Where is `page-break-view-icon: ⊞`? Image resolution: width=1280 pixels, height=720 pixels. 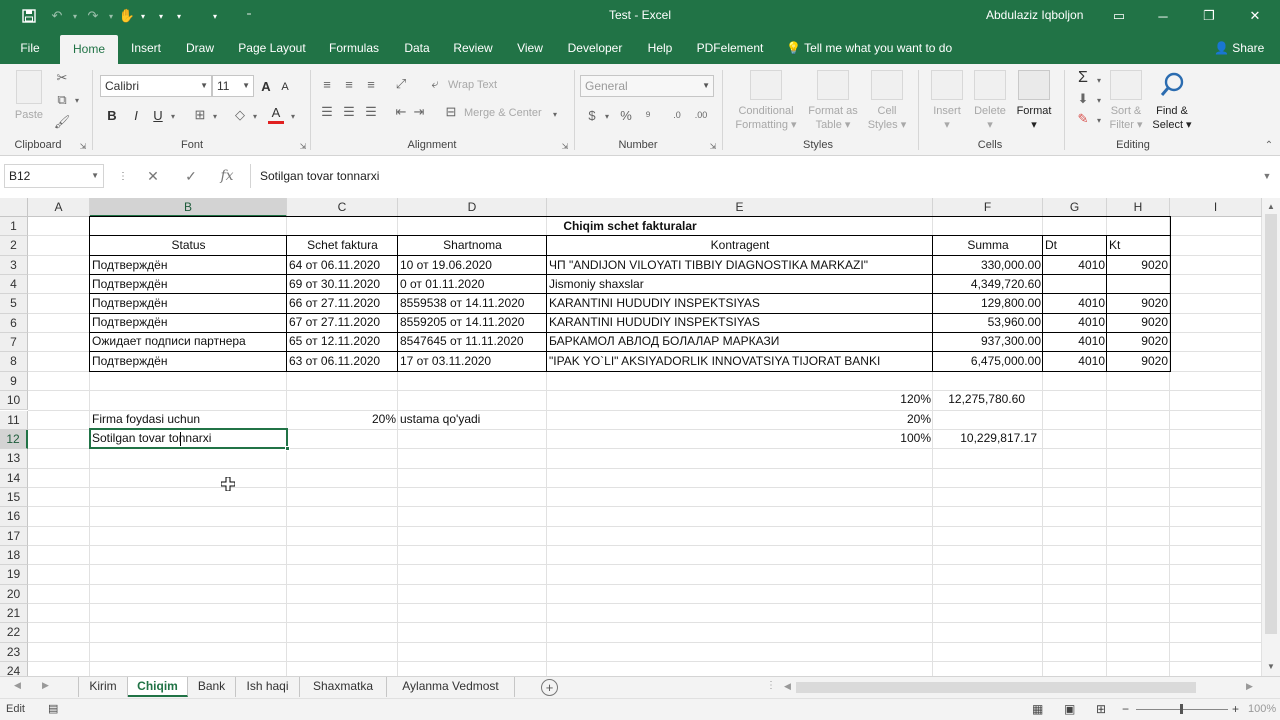
page-break-view-icon: ⊞ is located at coordinates (1101, 709).